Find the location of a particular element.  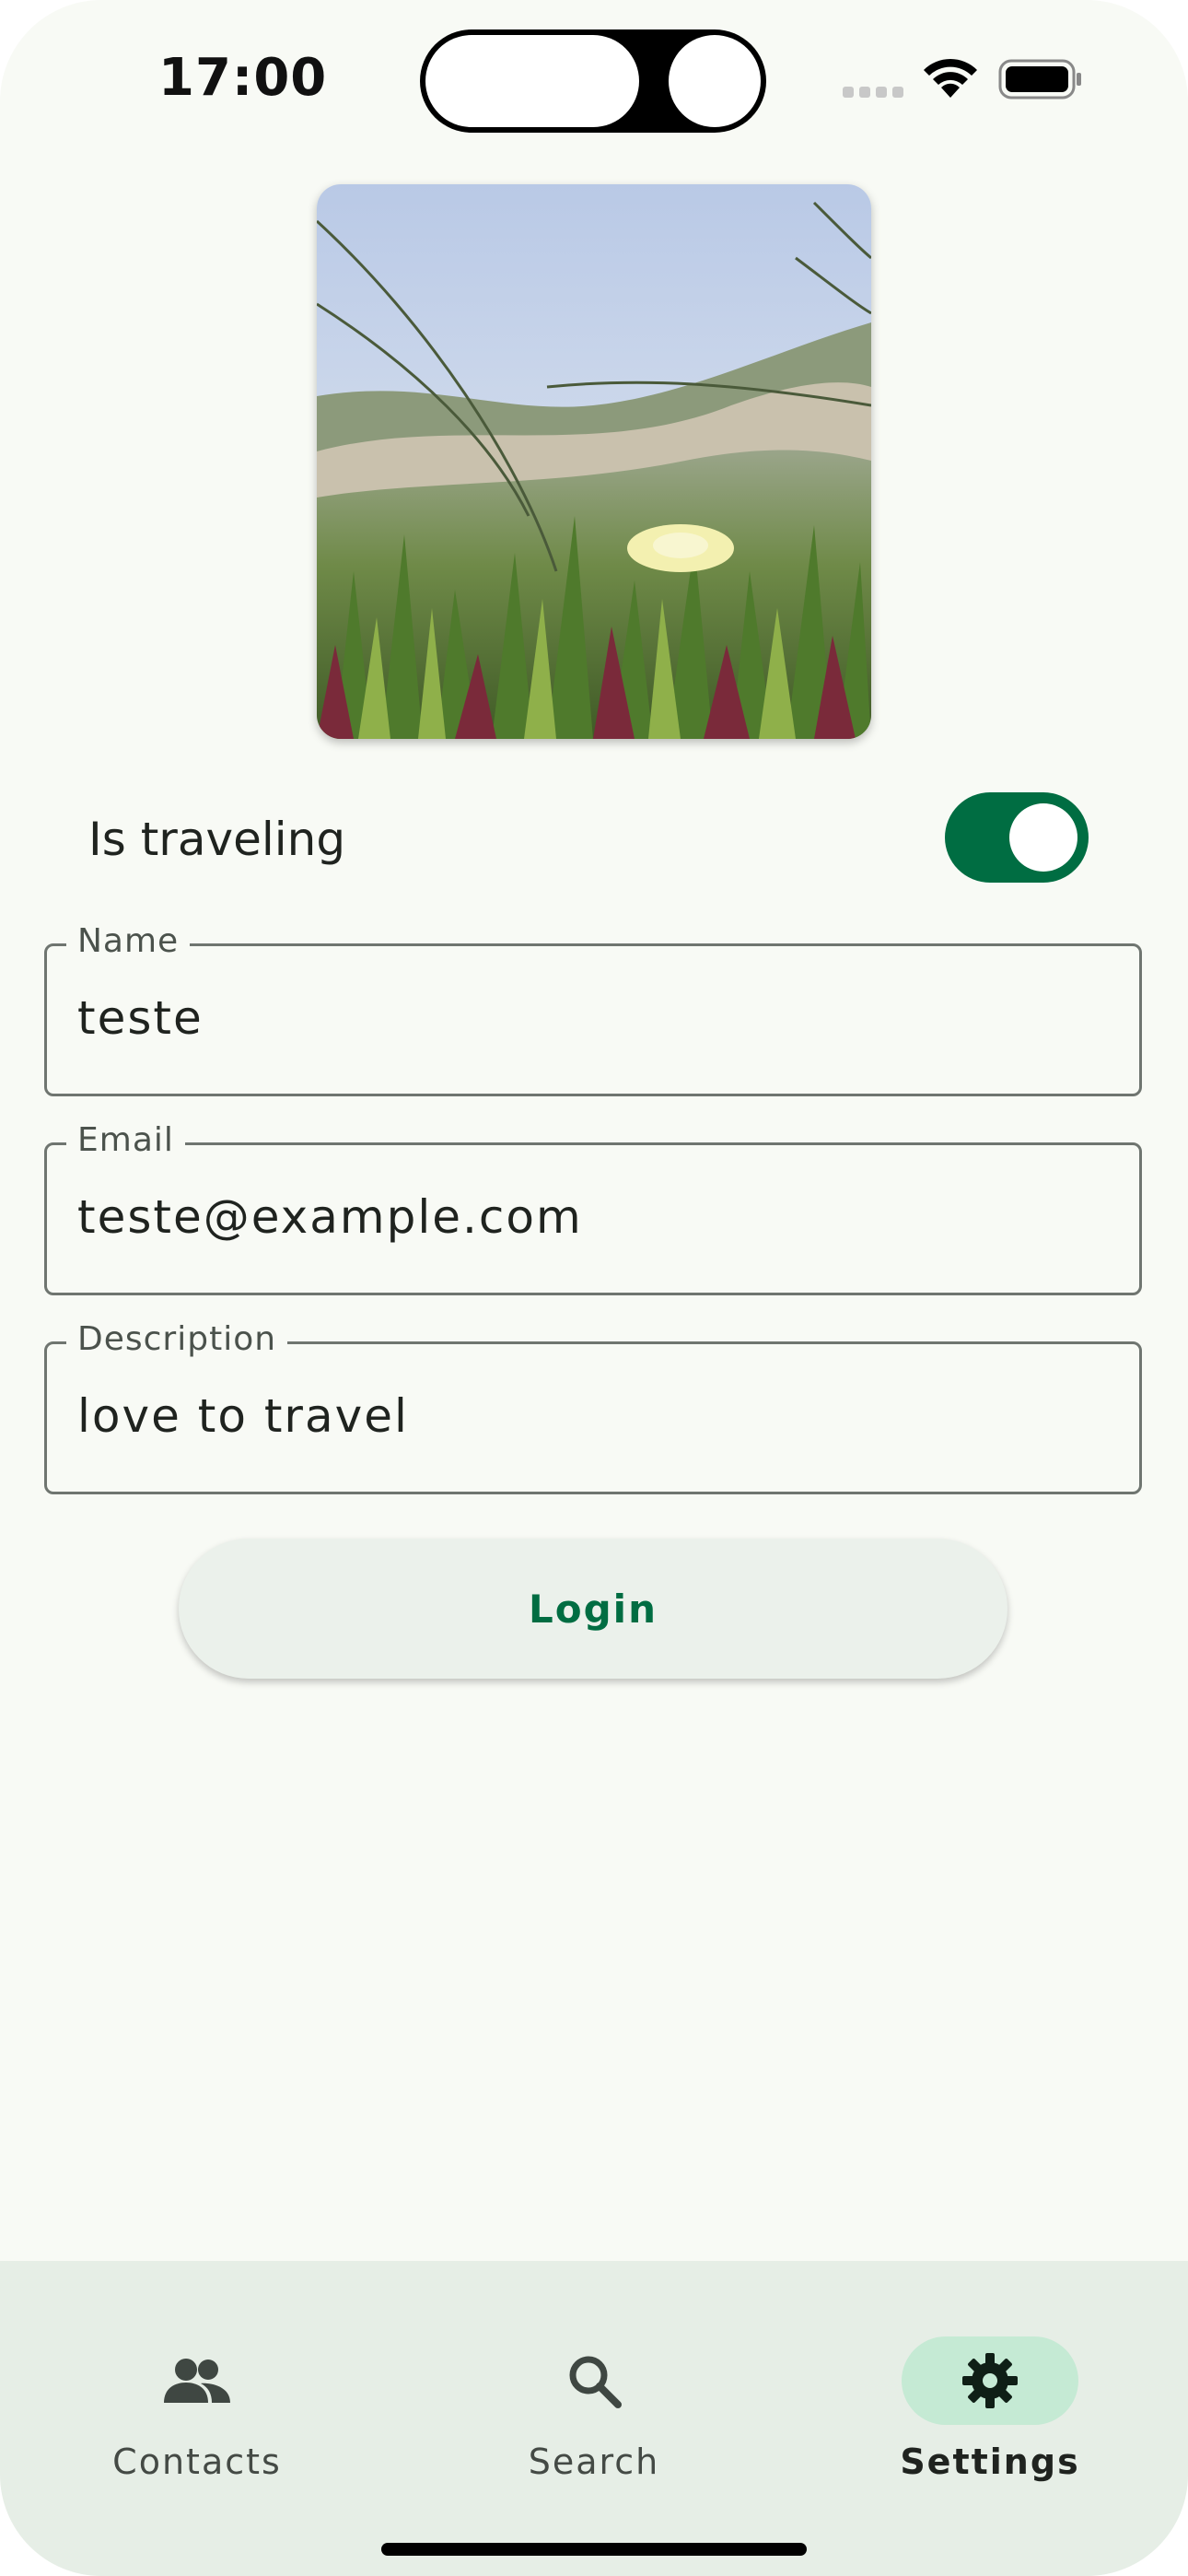

nav-label-search: Search is located at coordinates (594, 2461).